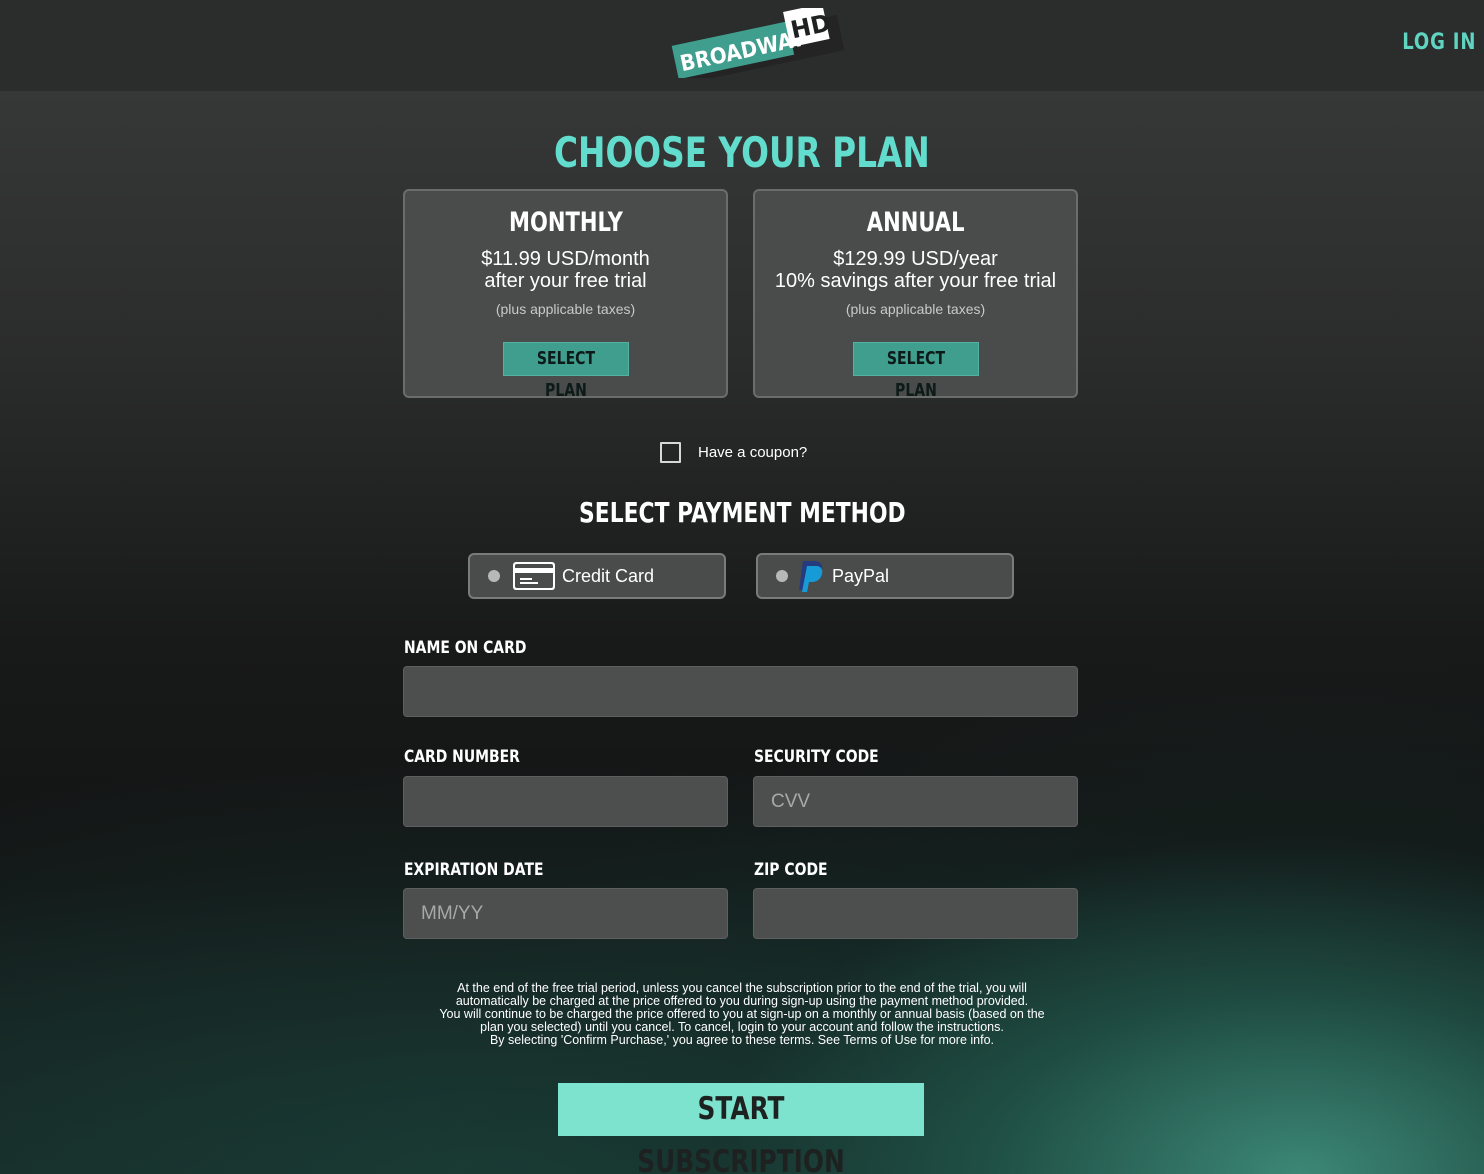 Image resolution: width=1484 pixels, height=1174 pixels. Describe the element at coordinates (915, 259) in the screenshot. I see `plan-price: $129.99 USD/year` at that location.